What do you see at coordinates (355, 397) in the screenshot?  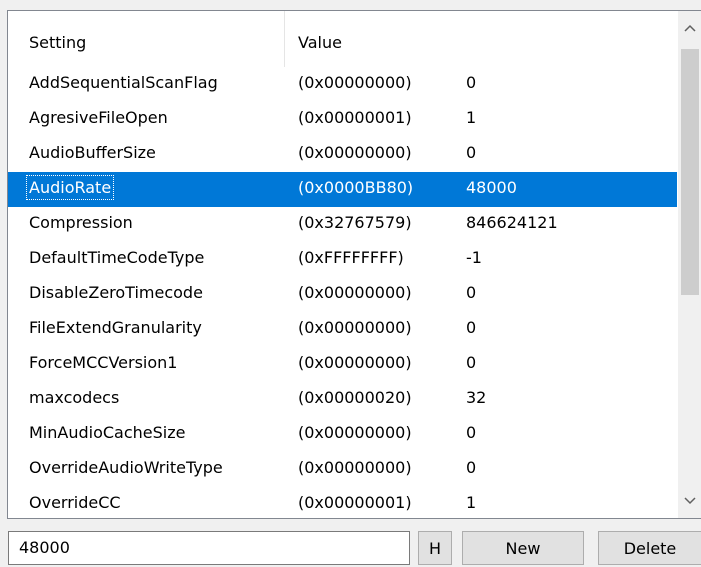 I see `hex-value-cell: (0x00000020)` at bounding box center [355, 397].